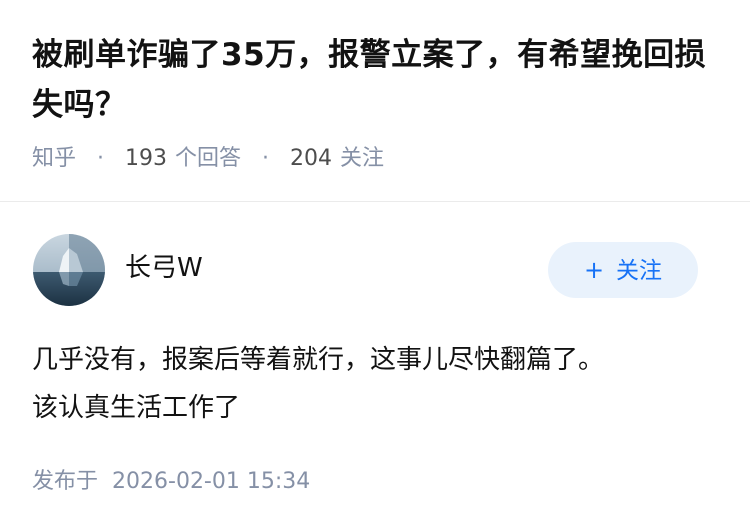  Describe the element at coordinates (594, 270) in the screenshot. I see `plus-icon: +` at that location.